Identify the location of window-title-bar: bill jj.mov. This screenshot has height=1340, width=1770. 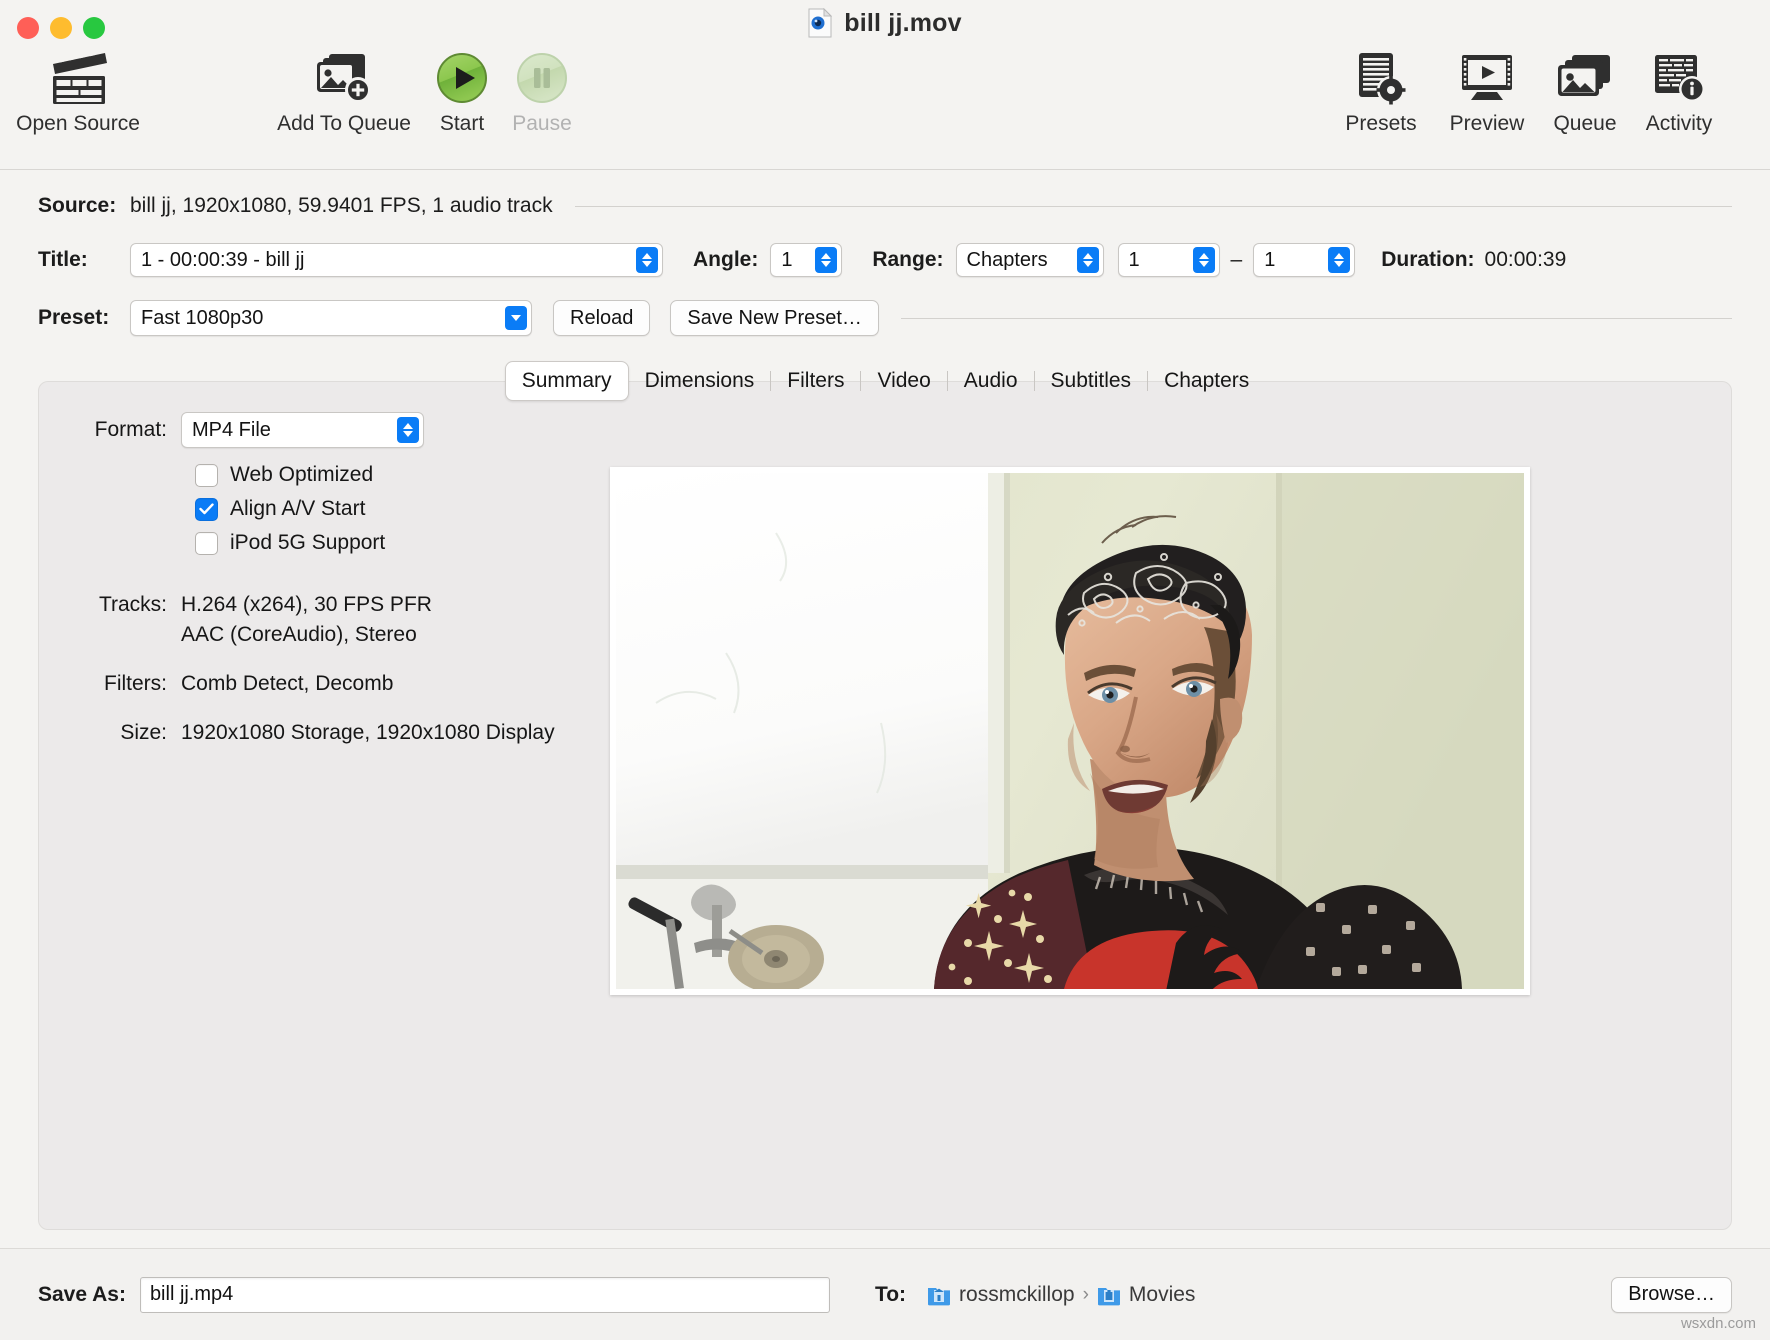
(885, 22).